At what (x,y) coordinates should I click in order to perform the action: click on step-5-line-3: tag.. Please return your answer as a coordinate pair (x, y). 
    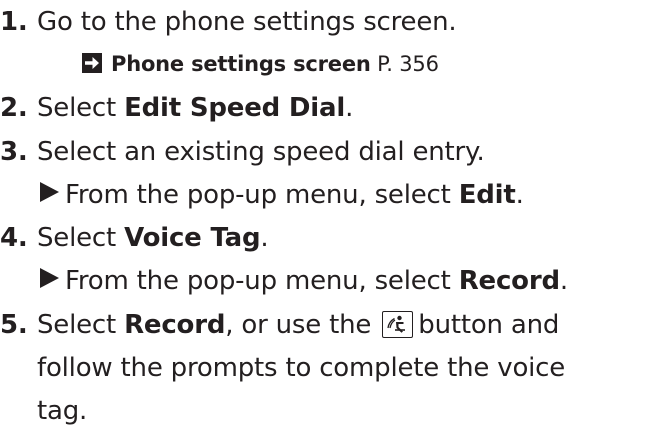
    Looking at the image, I should click on (62, 411).